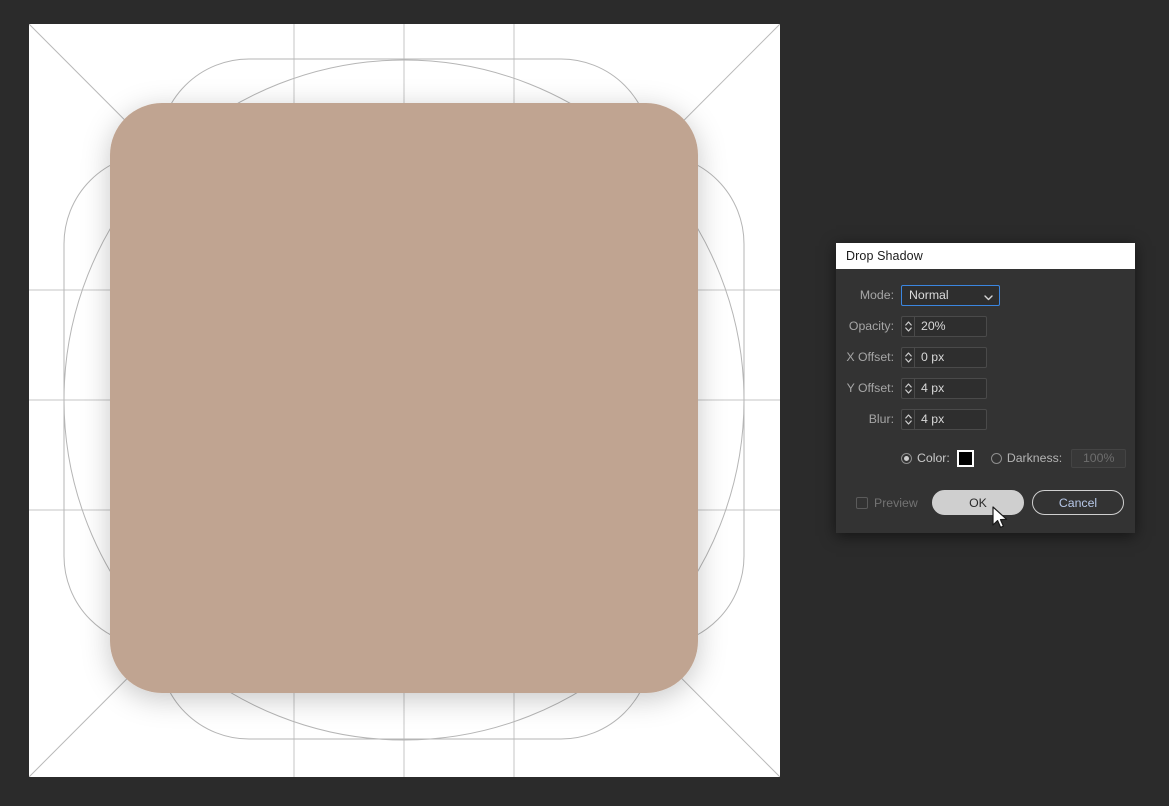 The image size is (1169, 806). What do you see at coordinates (870, 388) in the screenshot?
I see `y-offset-label: Y Offset:` at bounding box center [870, 388].